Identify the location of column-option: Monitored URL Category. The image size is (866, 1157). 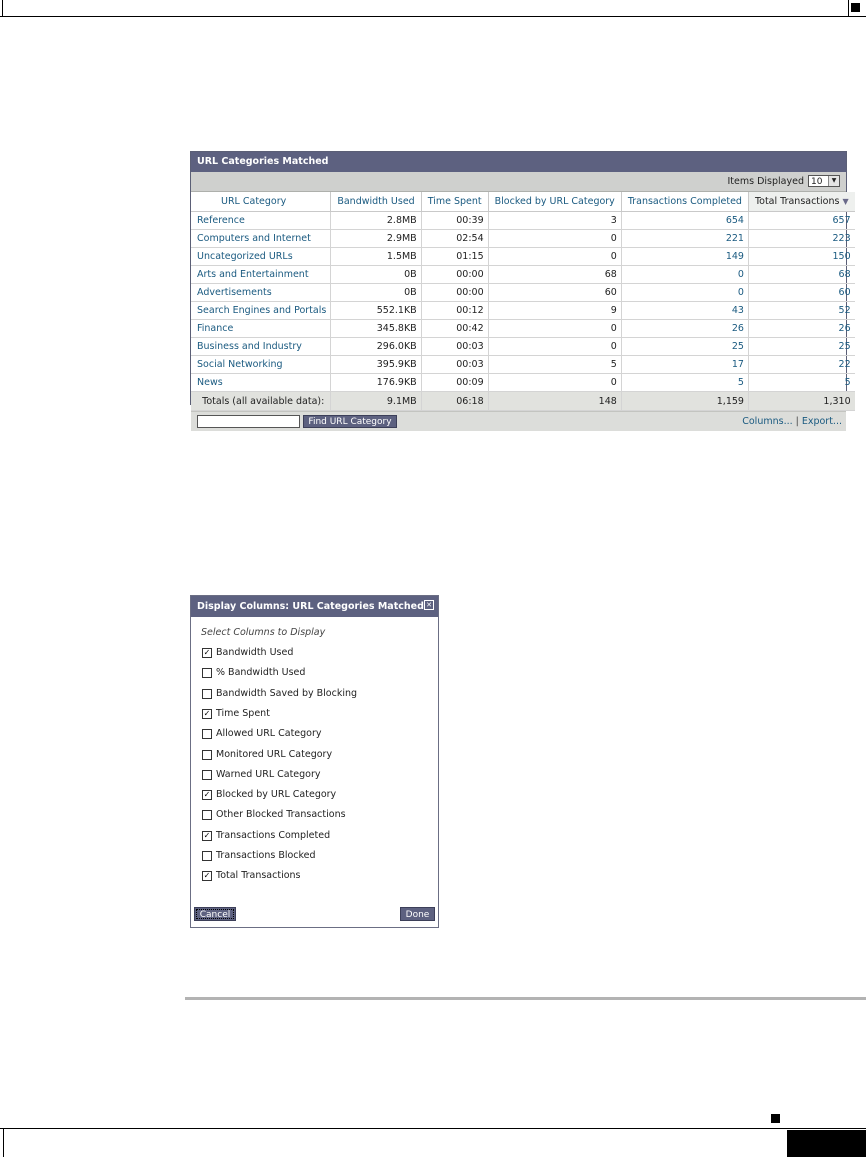
(267, 755).